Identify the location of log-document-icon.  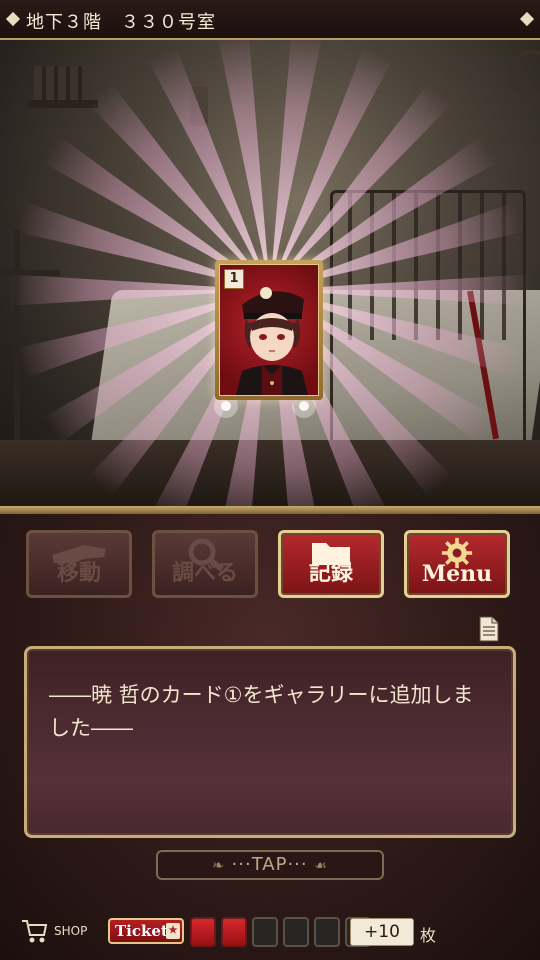
(489, 629).